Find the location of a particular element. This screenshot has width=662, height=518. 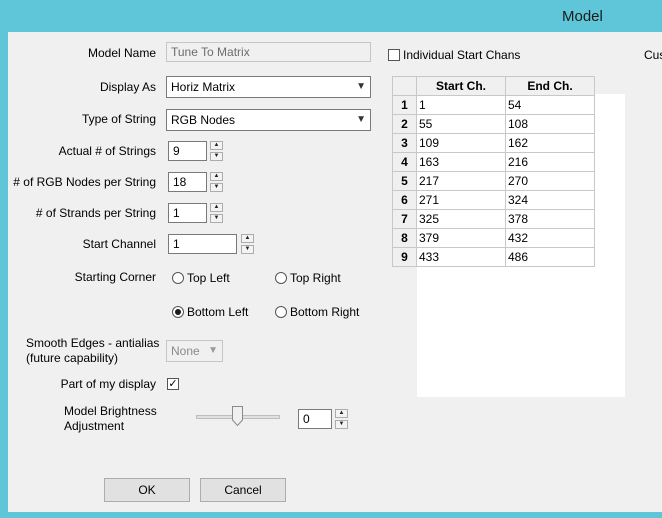

start-channel-cell: 109 is located at coordinates (461, 143).